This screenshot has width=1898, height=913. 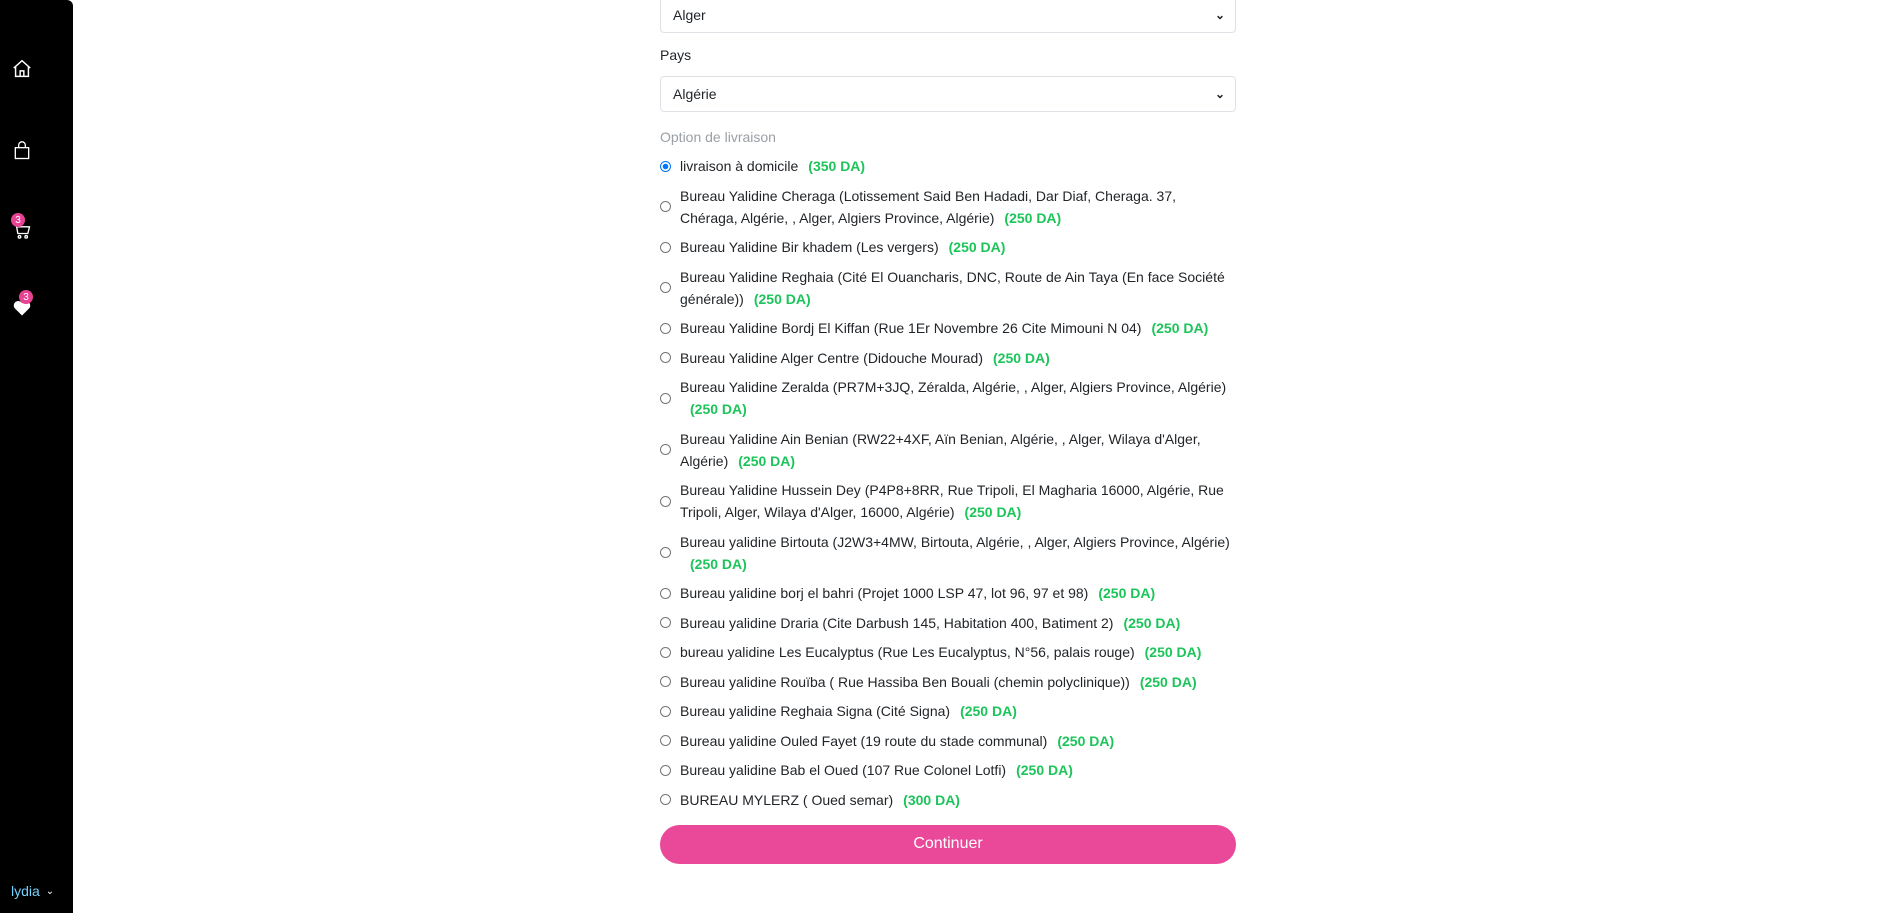 What do you see at coordinates (787, 799) in the screenshot?
I see `delivery-option-label: BUREAU MYLERZ ( Oued semar)` at bounding box center [787, 799].